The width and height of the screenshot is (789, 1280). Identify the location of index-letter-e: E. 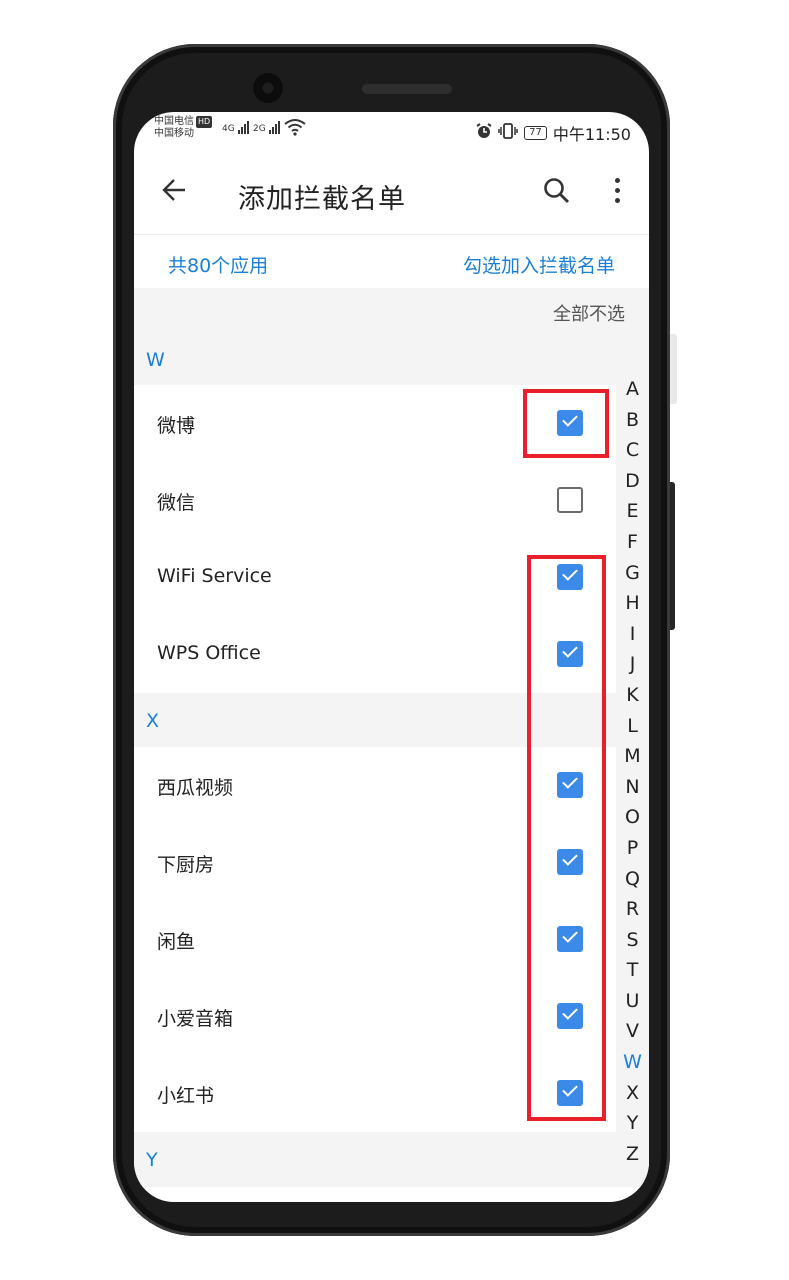
(632, 511).